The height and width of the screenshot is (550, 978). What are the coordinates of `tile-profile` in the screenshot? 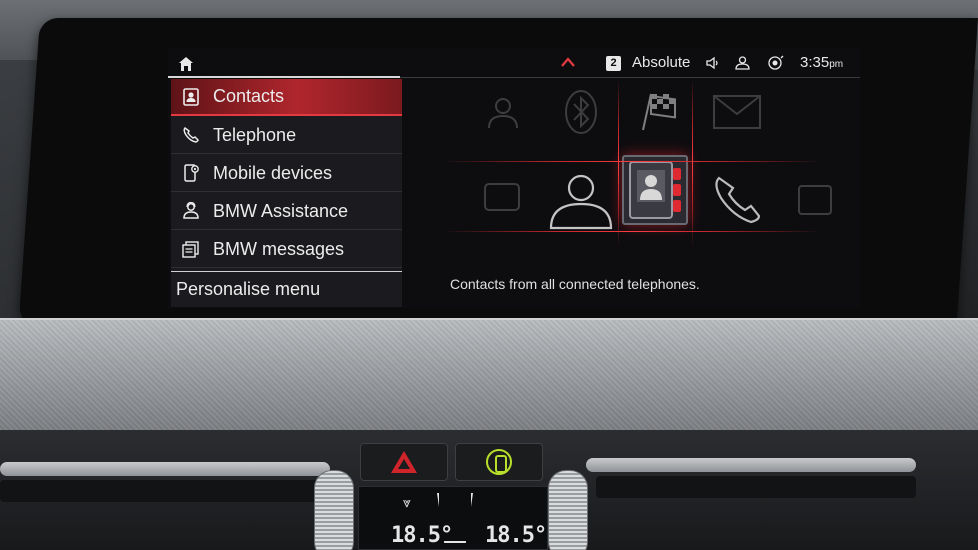 It's located at (581, 200).